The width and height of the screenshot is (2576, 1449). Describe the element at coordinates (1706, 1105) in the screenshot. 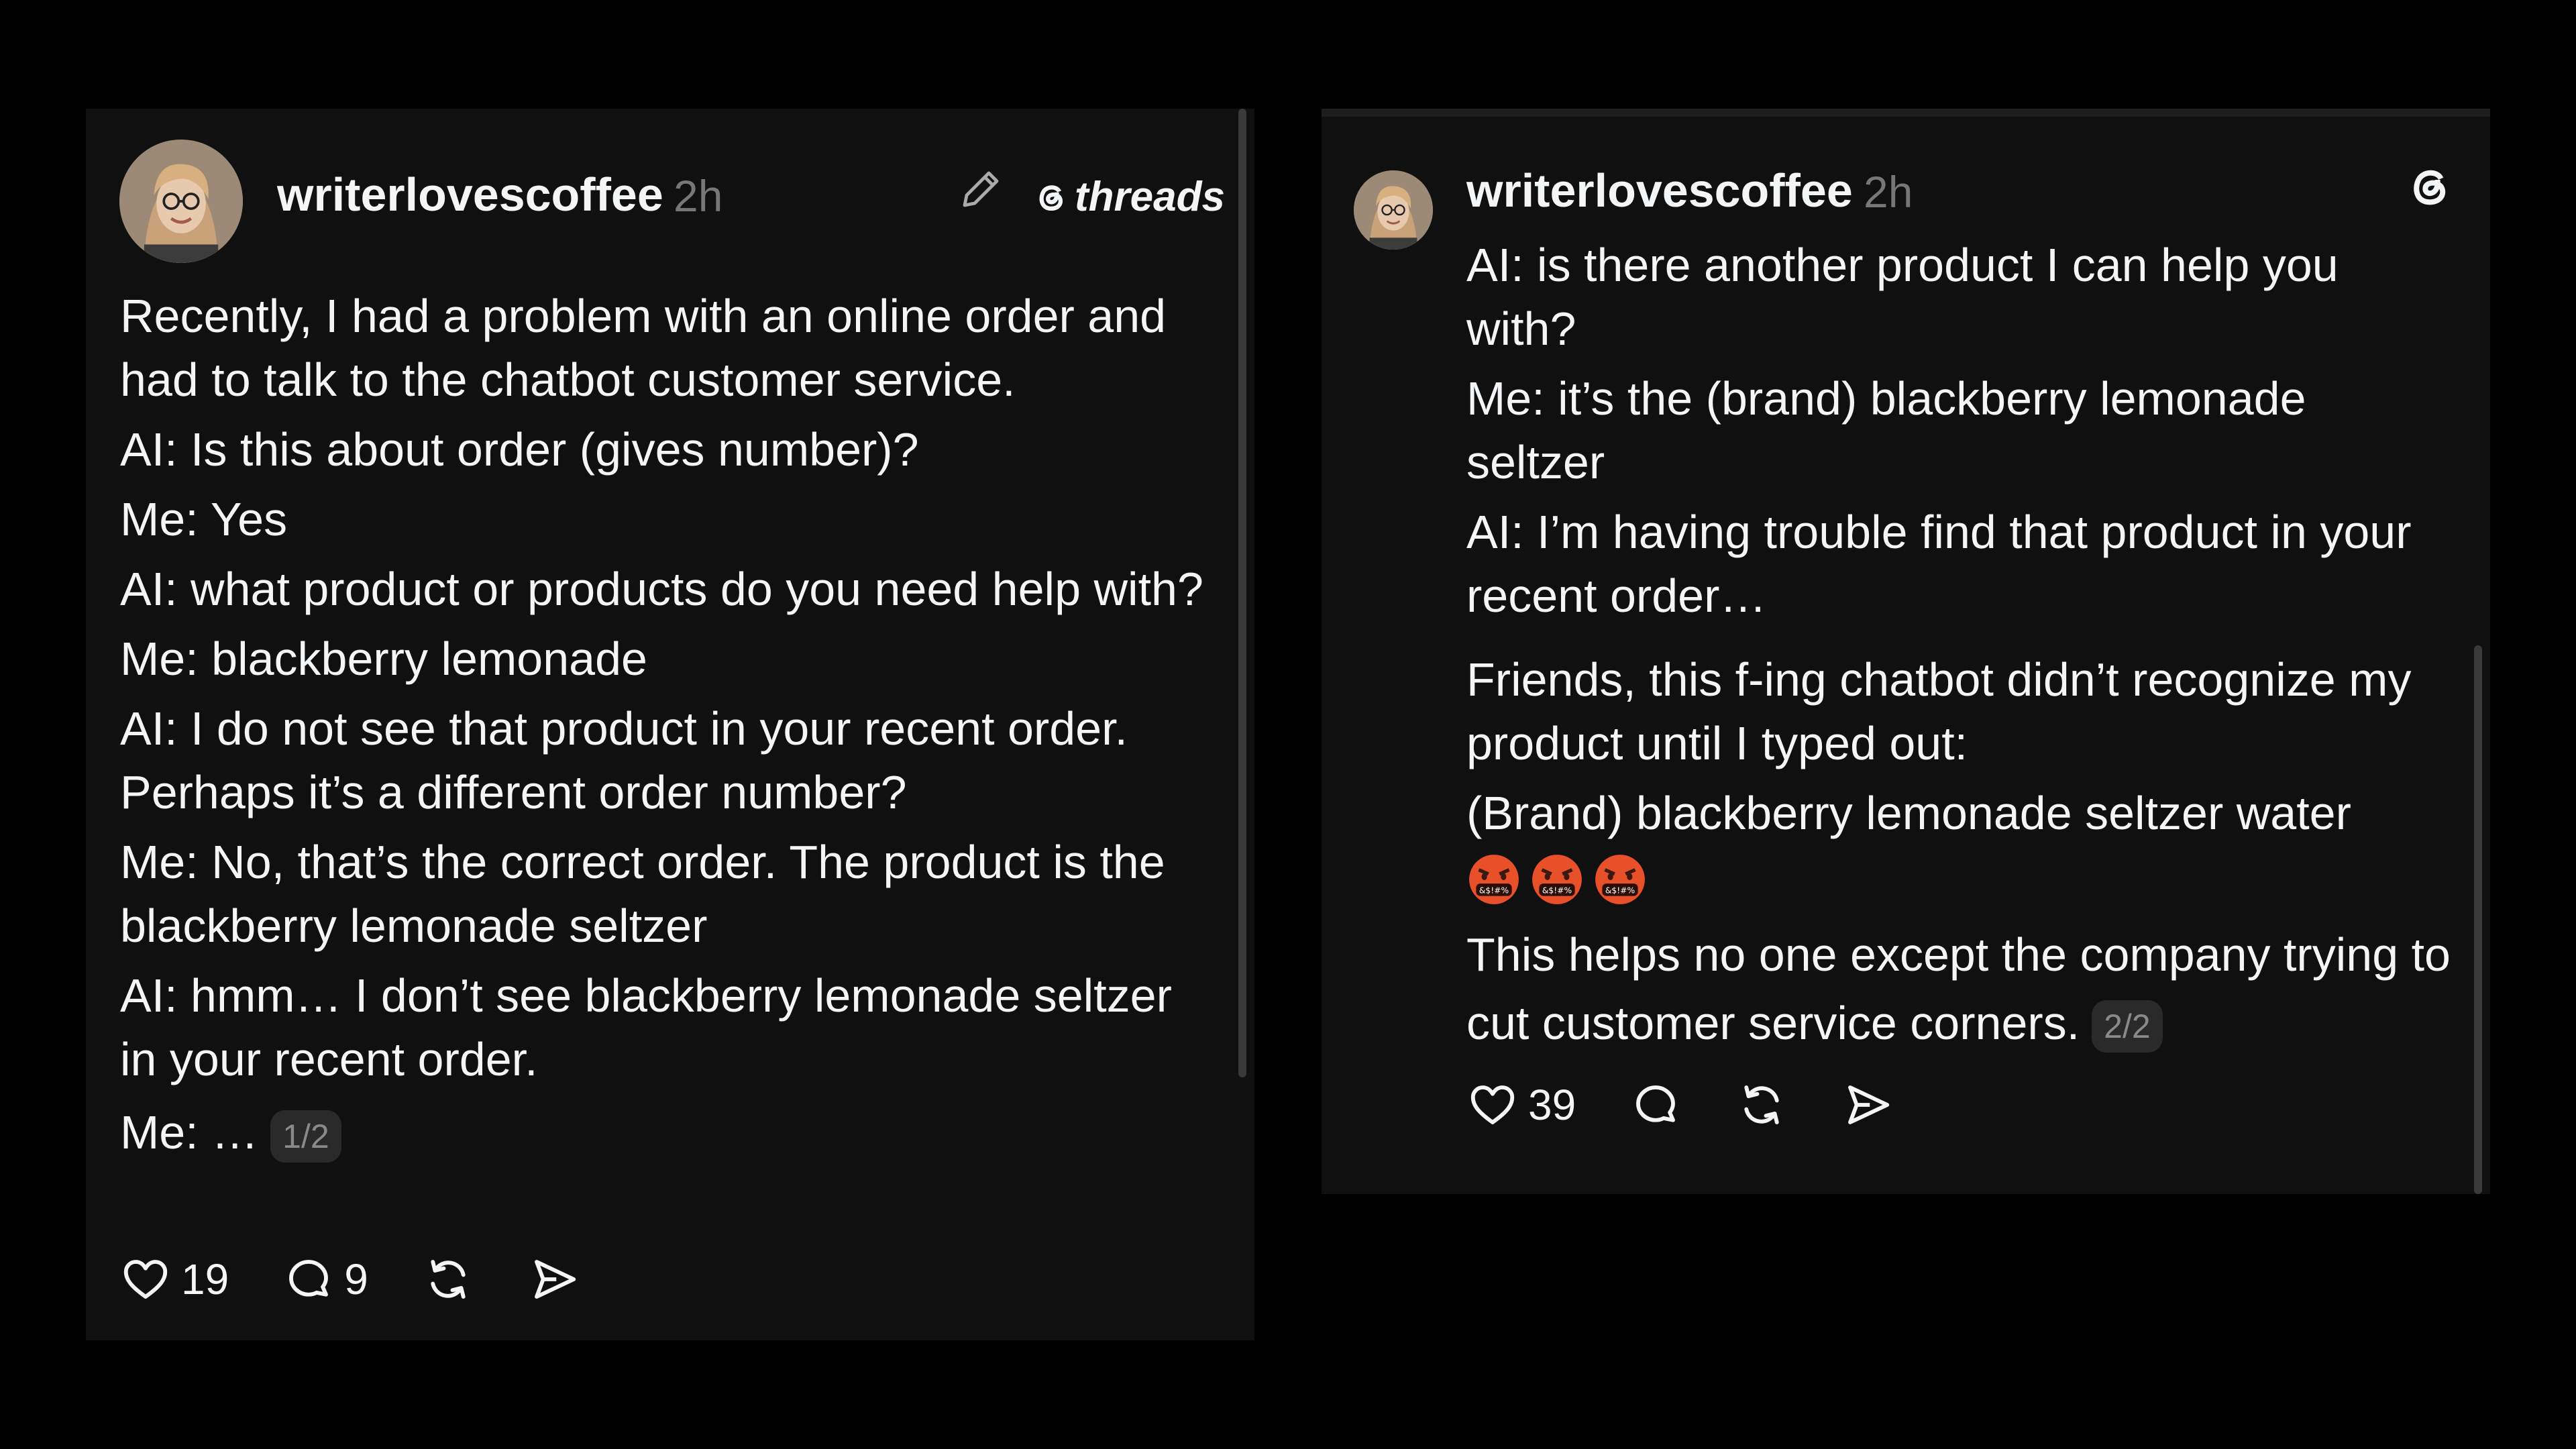

I see `action-bar: 39` at that location.